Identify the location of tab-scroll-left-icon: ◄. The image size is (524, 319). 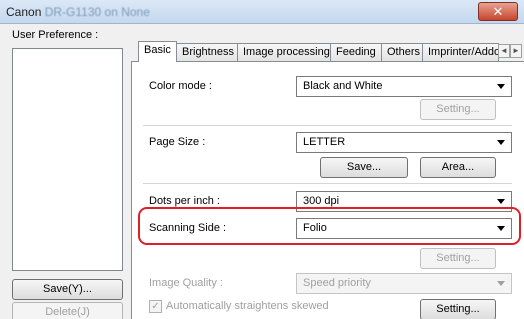
(504, 51).